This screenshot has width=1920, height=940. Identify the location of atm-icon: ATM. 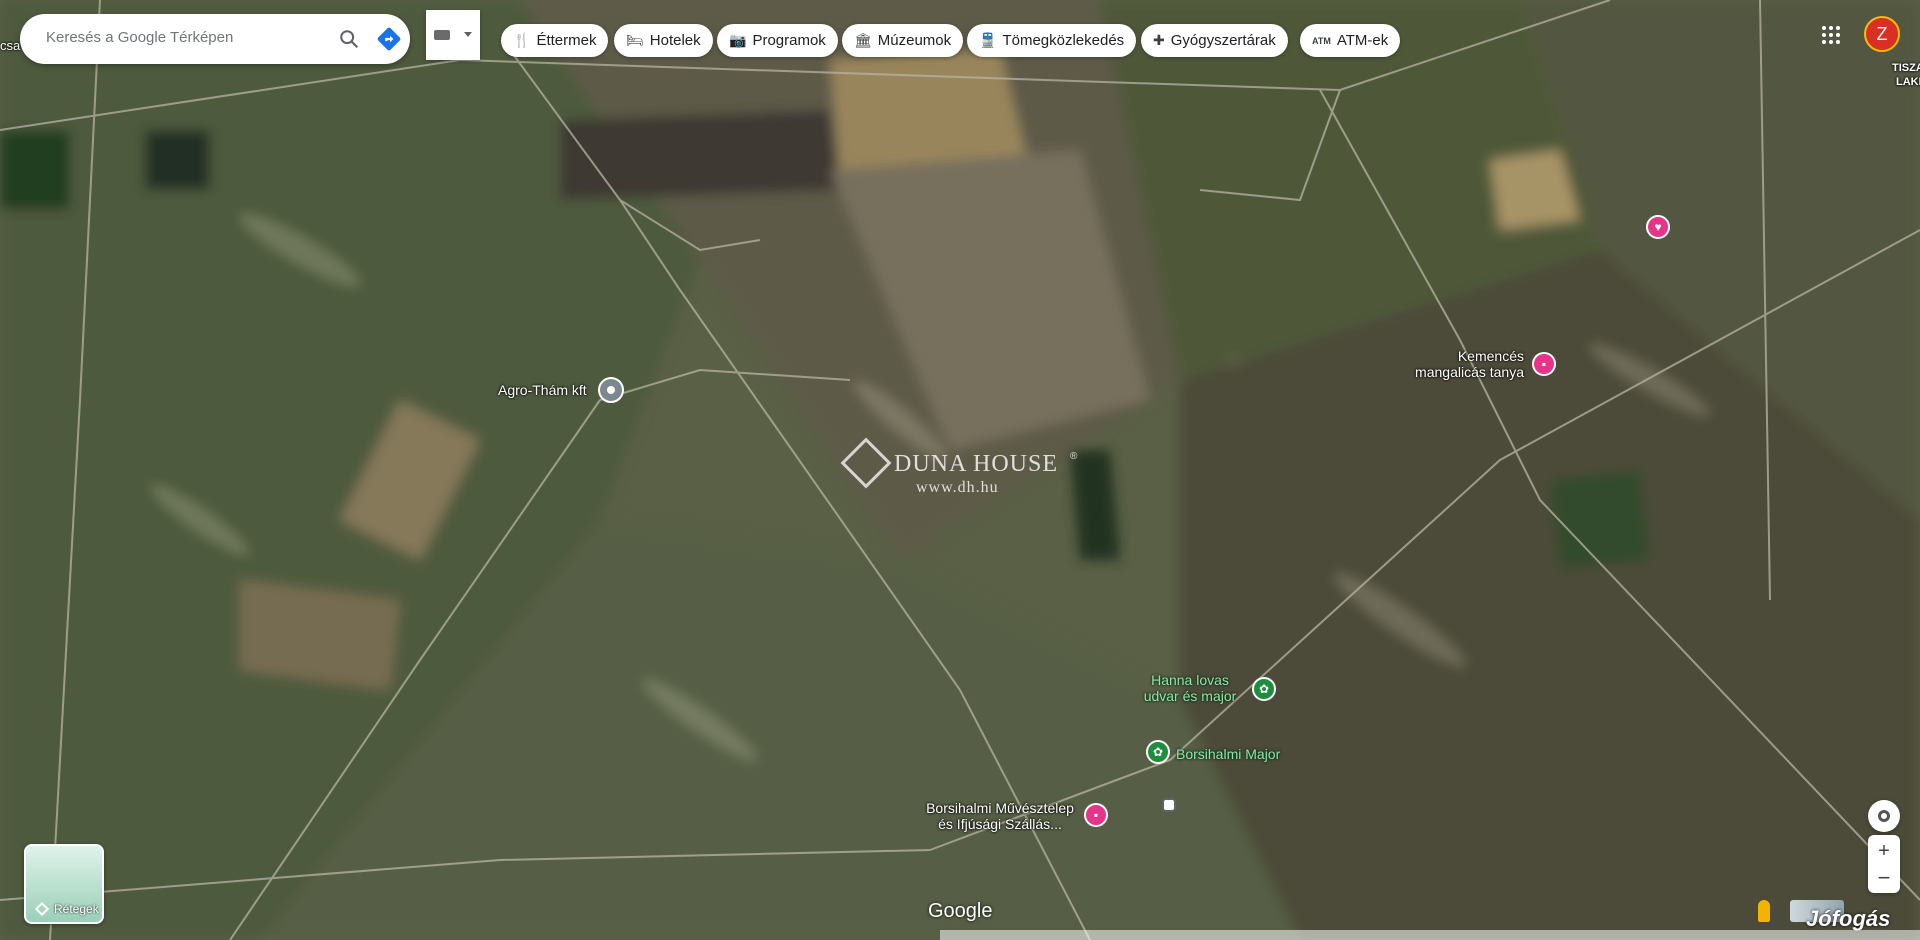
(1321, 40).